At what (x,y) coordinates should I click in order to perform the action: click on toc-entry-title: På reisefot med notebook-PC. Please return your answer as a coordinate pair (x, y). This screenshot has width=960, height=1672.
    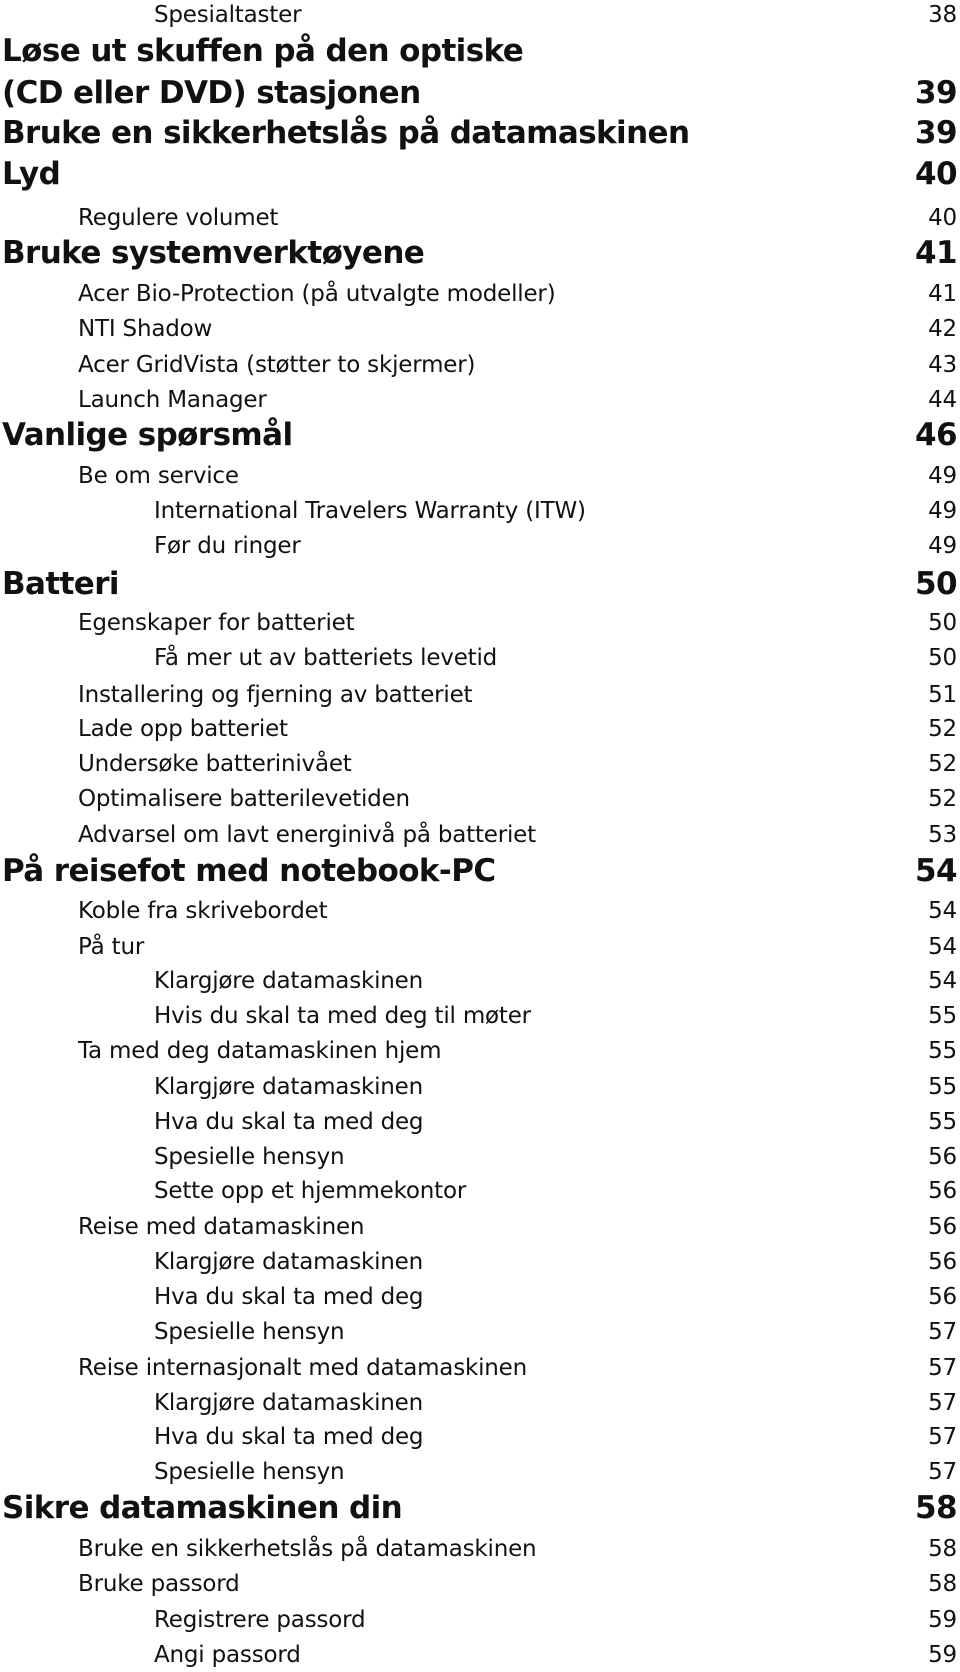
    Looking at the image, I should click on (249, 871).